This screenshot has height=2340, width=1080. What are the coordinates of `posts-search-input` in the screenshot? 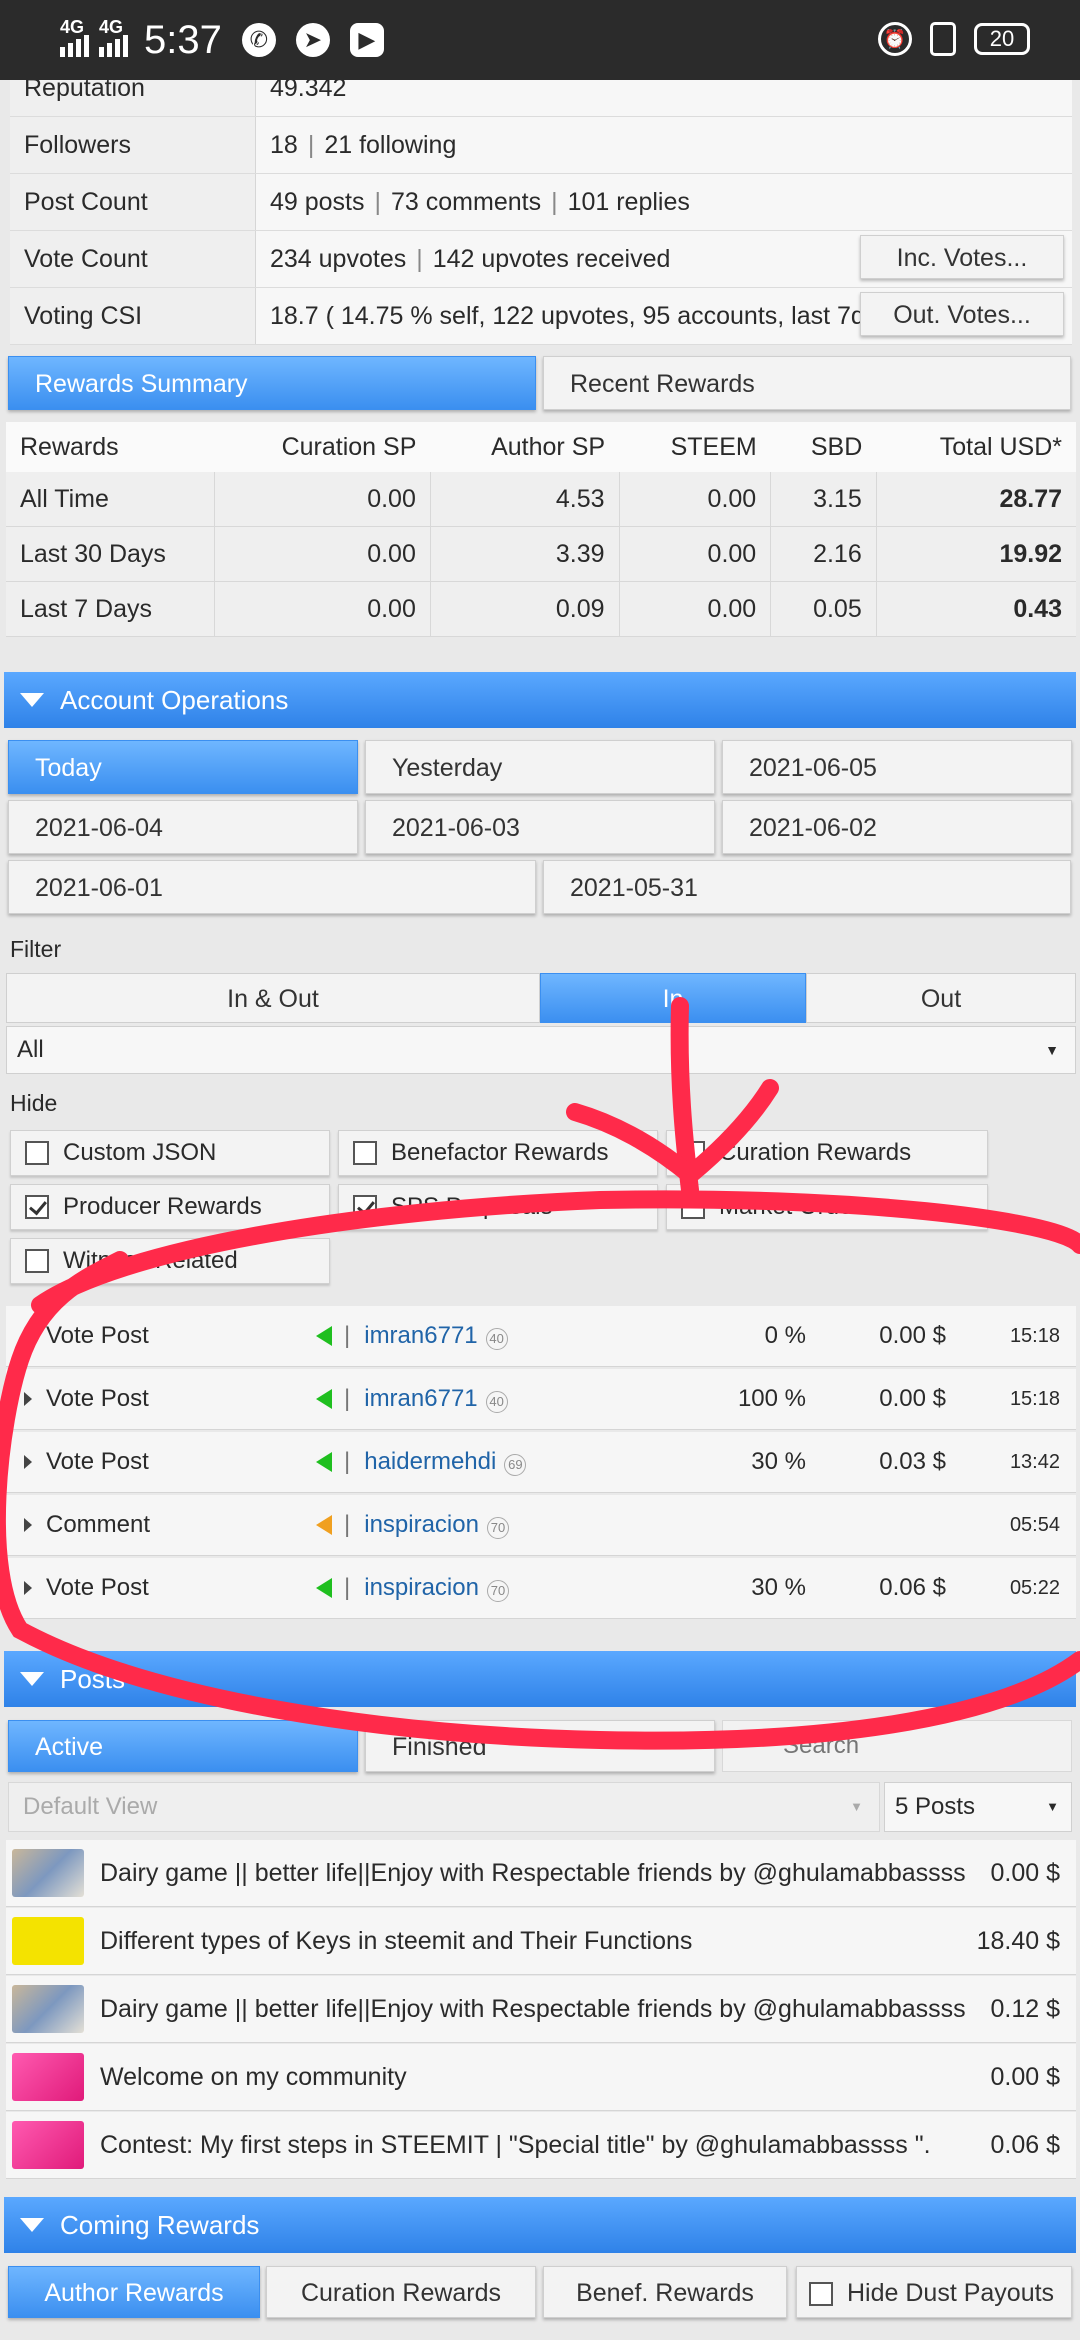 It's located at (897, 1746).